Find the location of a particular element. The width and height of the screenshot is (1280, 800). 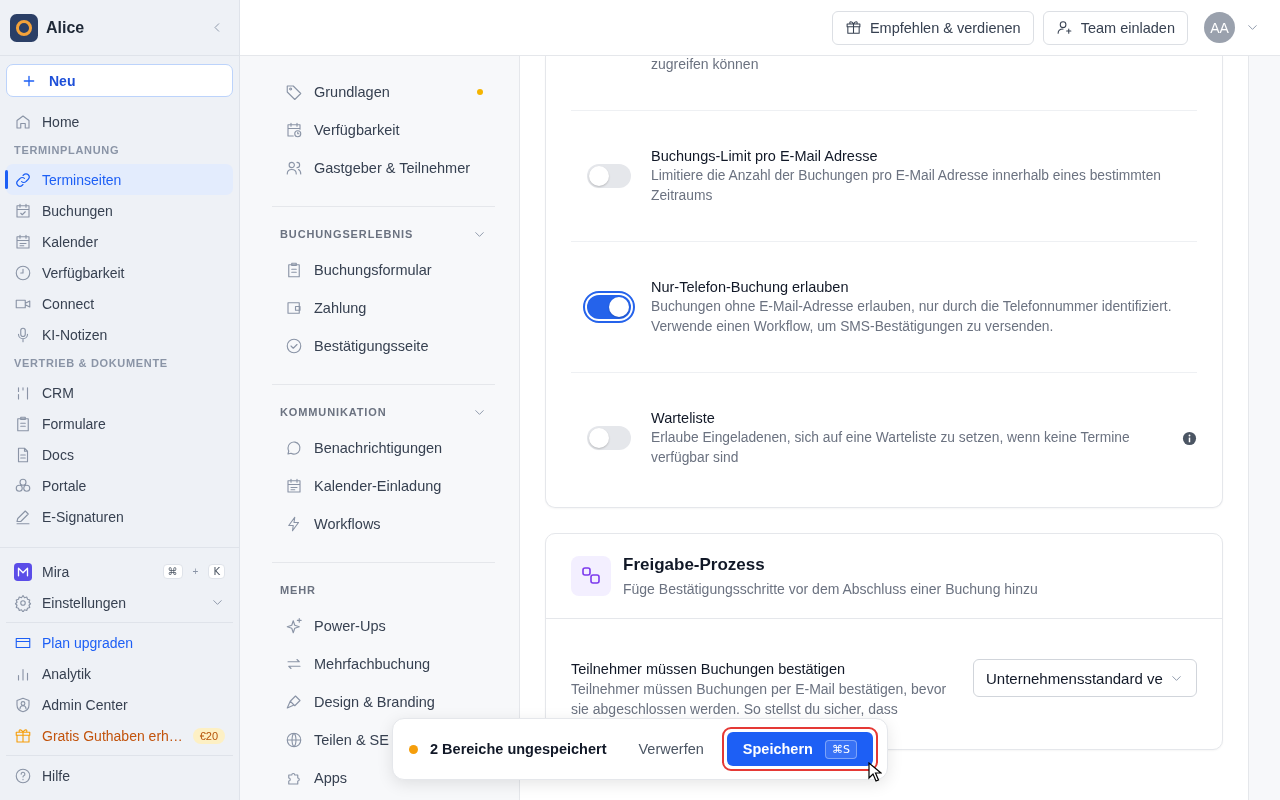

nav-label: Gastgeber & Teilnehmer is located at coordinates (393, 168).